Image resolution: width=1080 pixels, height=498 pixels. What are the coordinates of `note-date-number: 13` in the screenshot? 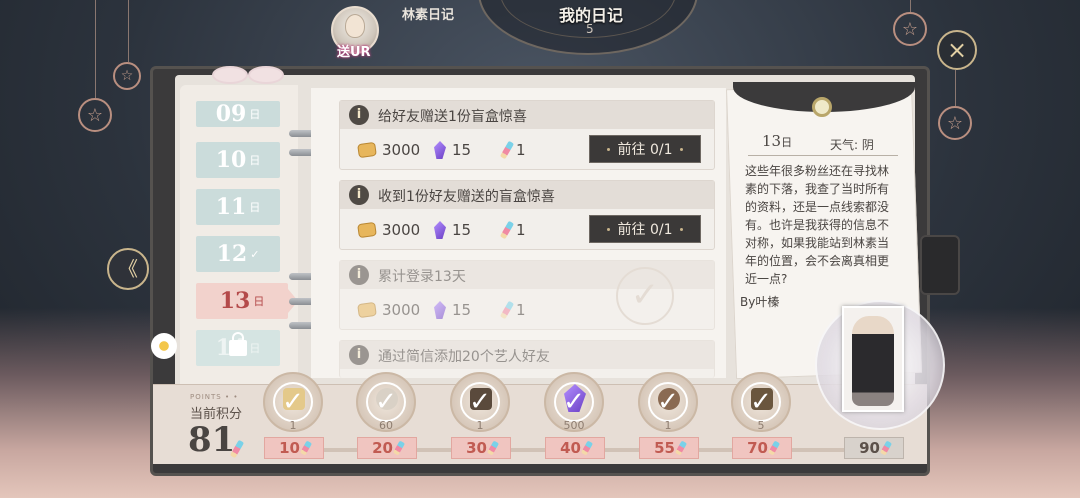 It's located at (772, 141).